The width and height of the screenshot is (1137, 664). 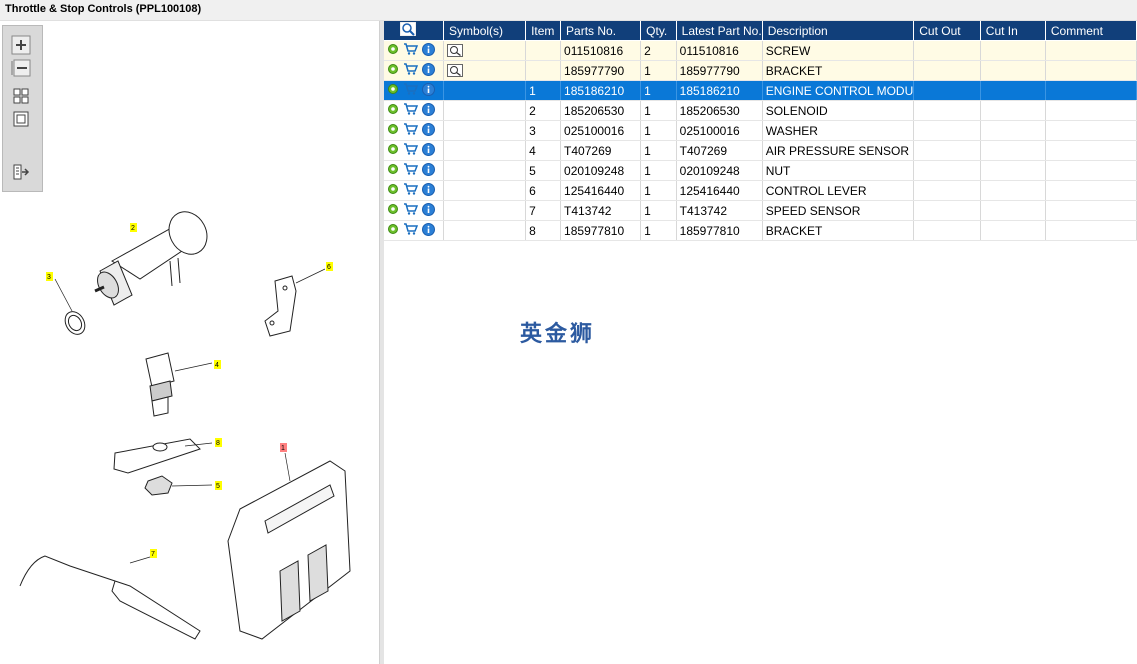 What do you see at coordinates (760, 170) in the screenshot?
I see `table-row: 5 020109248 1 020109248 NUT` at bounding box center [760, 170].